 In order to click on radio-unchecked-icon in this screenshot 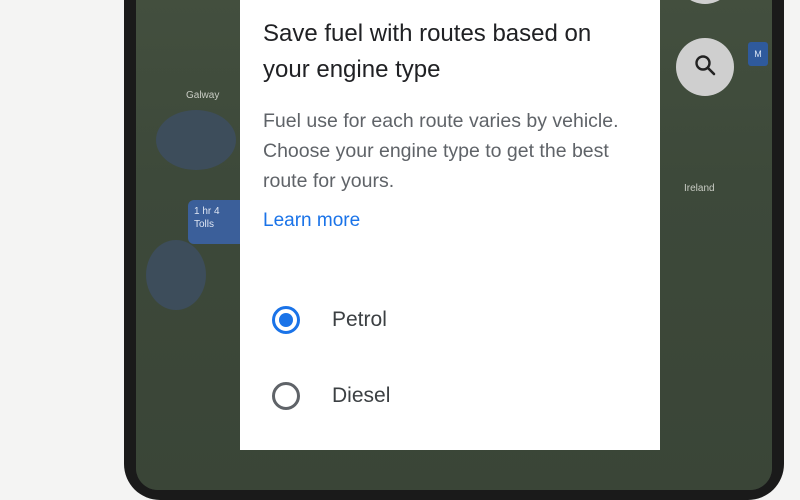, I will do `click(286, 396)`.